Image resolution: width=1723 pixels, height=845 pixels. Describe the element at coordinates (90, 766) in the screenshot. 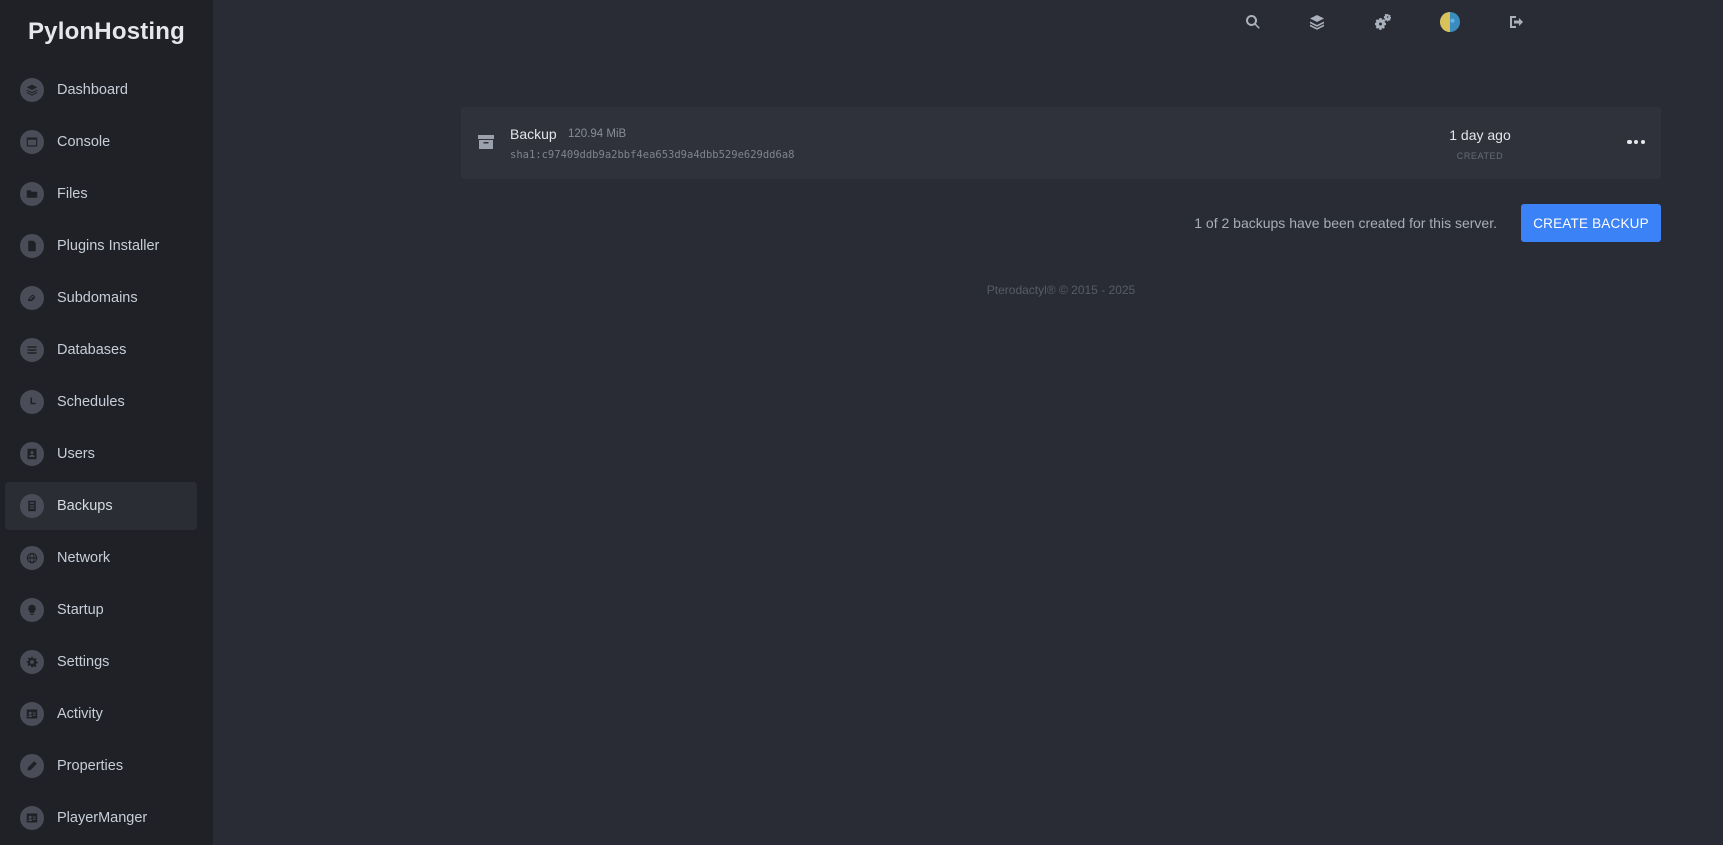

I see `sidebar-item-label: Properties` at that location.